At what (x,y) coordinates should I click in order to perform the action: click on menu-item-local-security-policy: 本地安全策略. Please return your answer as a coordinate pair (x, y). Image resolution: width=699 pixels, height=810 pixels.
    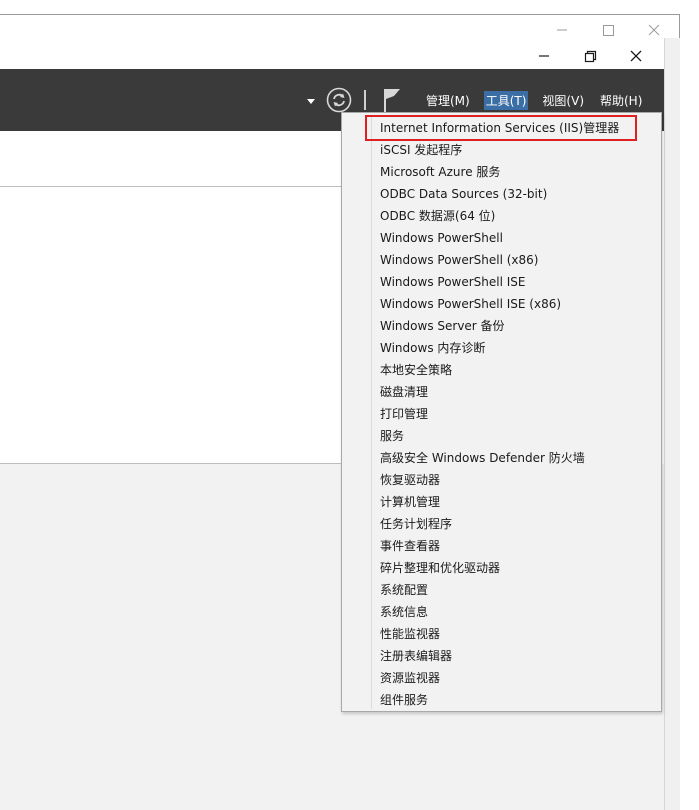
    Looking at the image, I should click on (520, 370).